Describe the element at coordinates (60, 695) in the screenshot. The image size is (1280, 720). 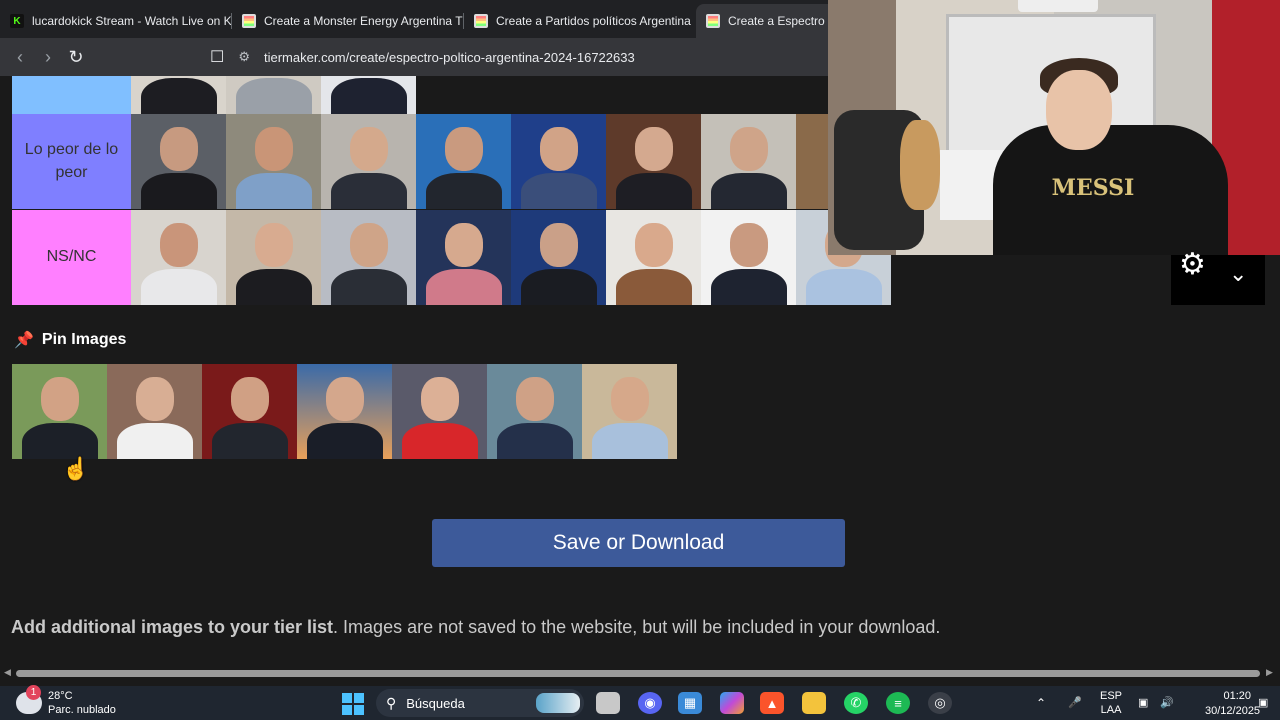
I see `weather-temp: 28°C` at that location.